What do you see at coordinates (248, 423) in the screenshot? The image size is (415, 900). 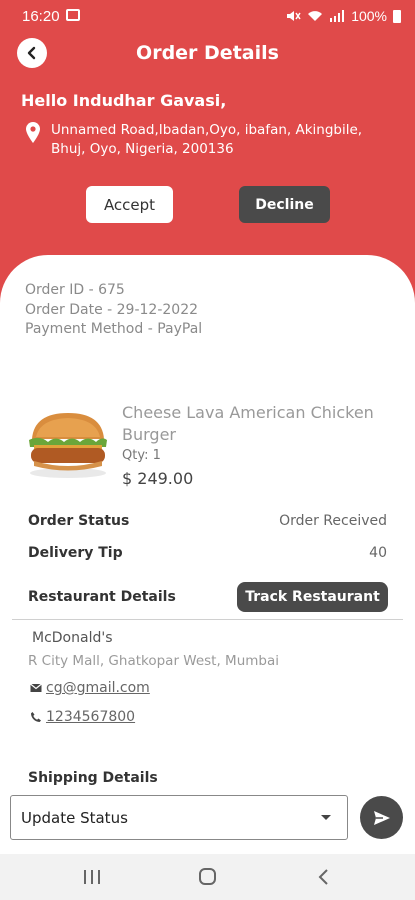 I see `product-name: Cheese Lava American Chicken Burger` at bounding box center [248, 423].